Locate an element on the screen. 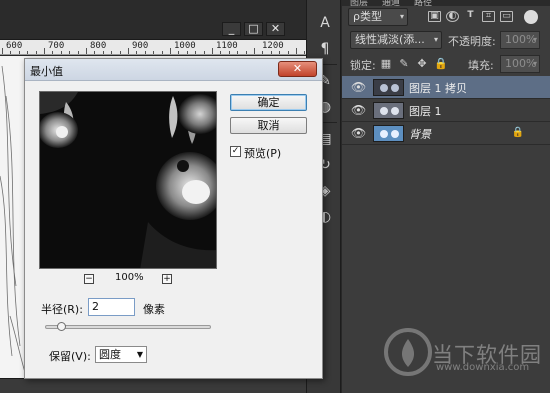 The image size is (550, 393). layer-row: 👁 图层 1 拷贝 is located at coordinates (446, 87).